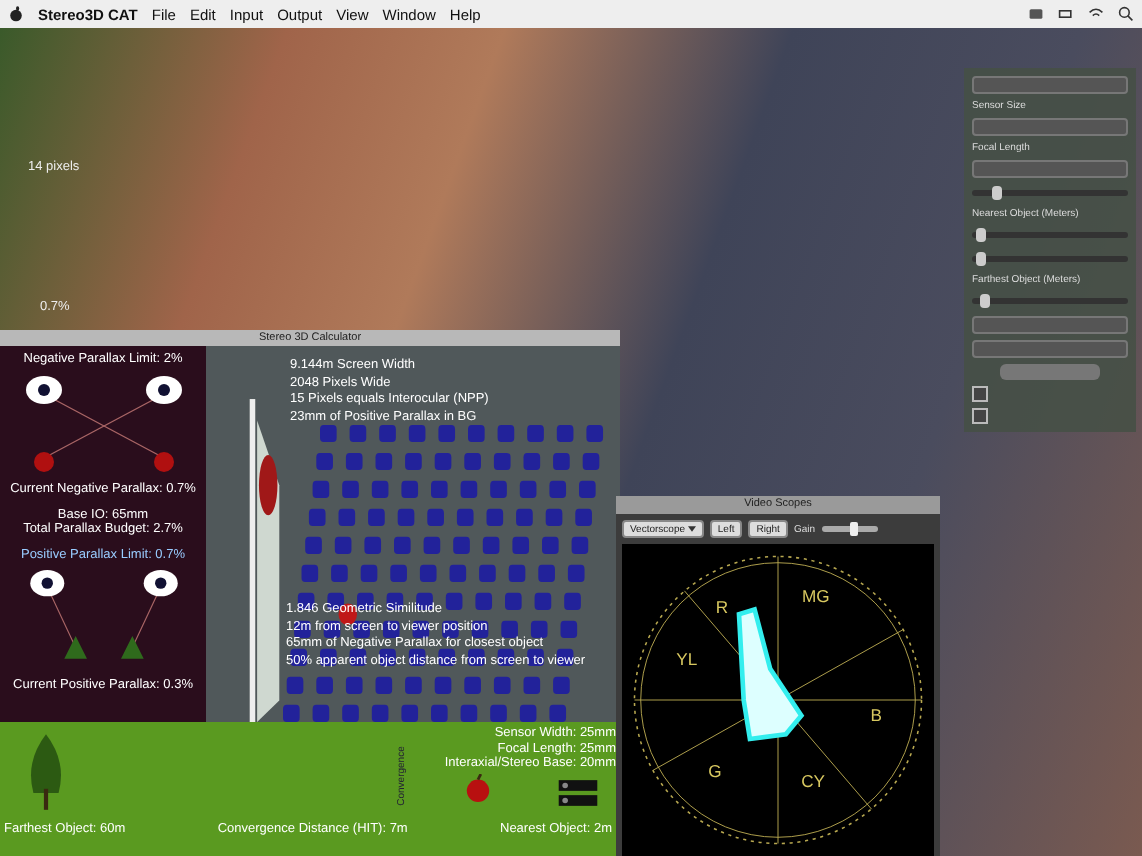 This screenshot has height=856, width=1142. Describe the element at coordinates (687, 658) in the screenshot. I see `color-target-label: YL` at that location.